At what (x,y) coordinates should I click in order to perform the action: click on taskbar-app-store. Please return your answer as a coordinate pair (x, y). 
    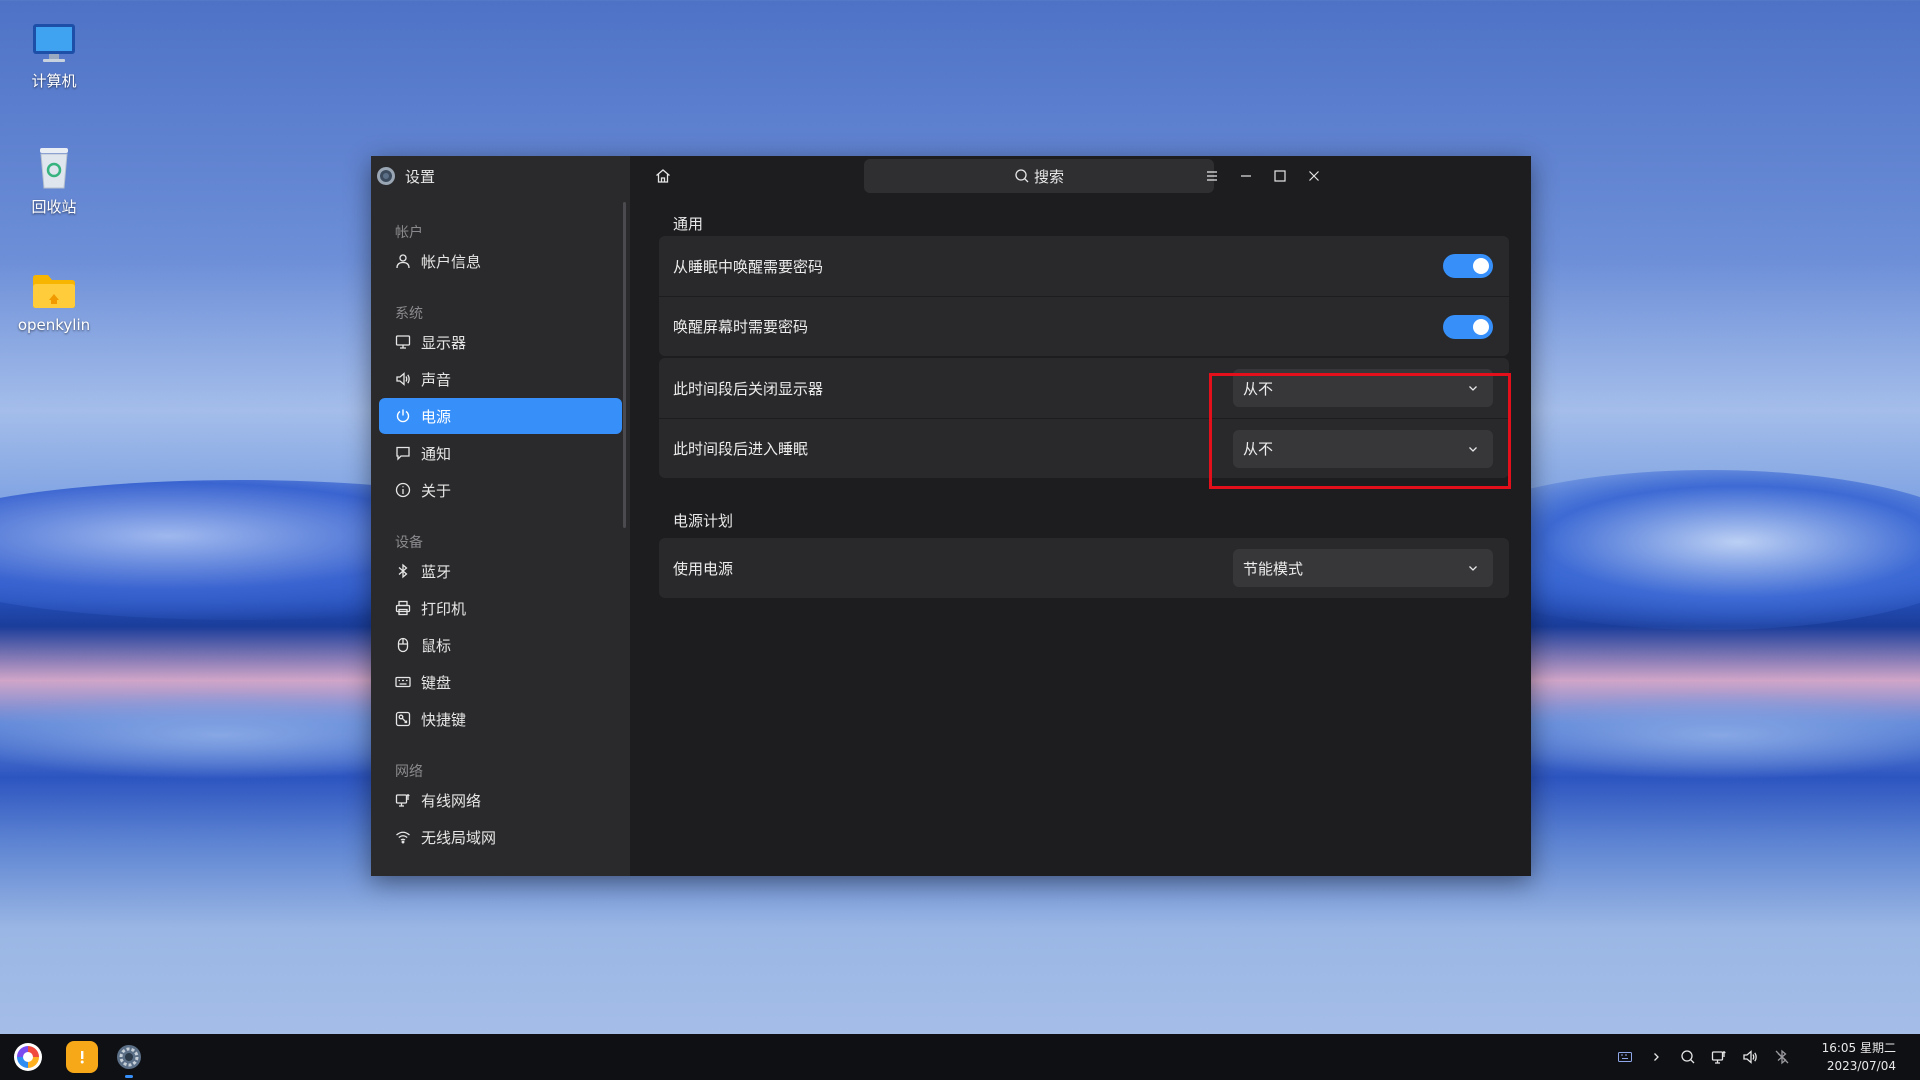
    Looking at the image, I should click on (82, 1057).